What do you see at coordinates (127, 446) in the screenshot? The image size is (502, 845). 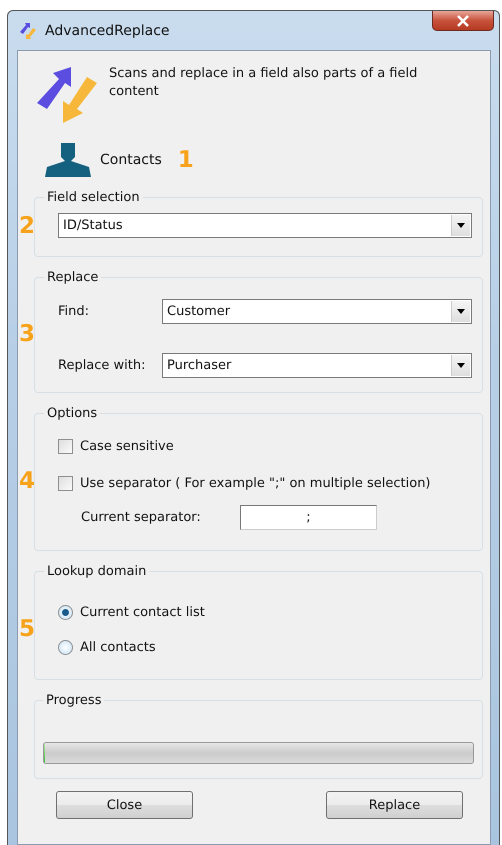 I see `checkbox-label: Case sensitive` at bounding box center [127, 446].